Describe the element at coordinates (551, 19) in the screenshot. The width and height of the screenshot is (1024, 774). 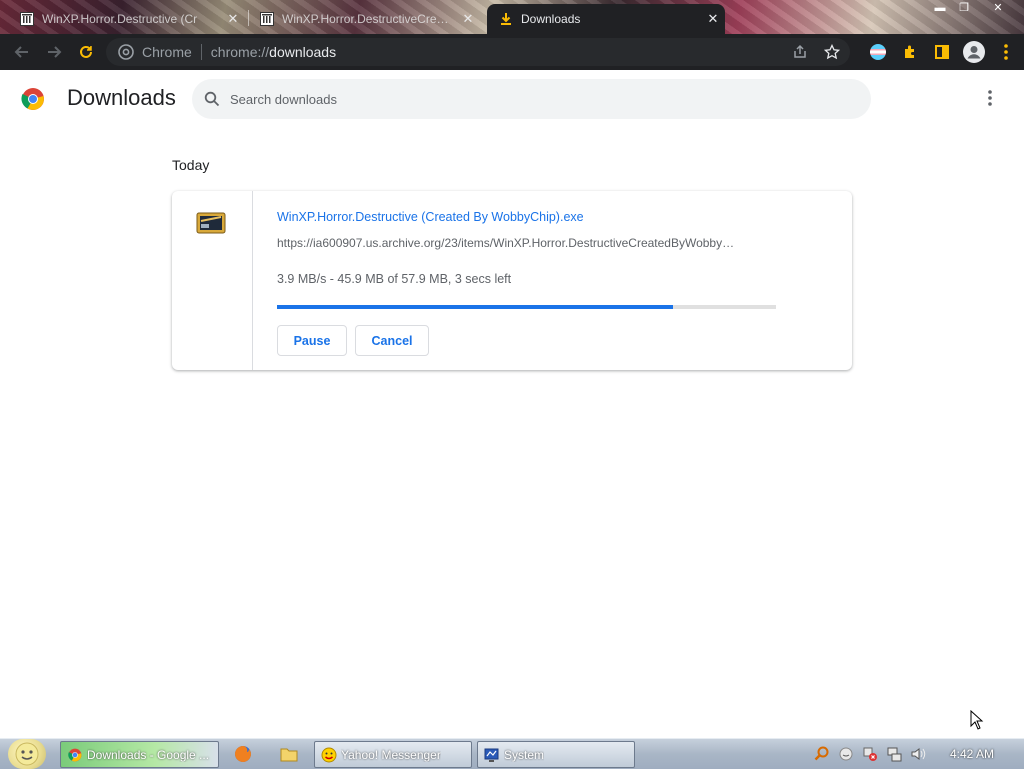
I see `tab-title: Downloads` at that location.